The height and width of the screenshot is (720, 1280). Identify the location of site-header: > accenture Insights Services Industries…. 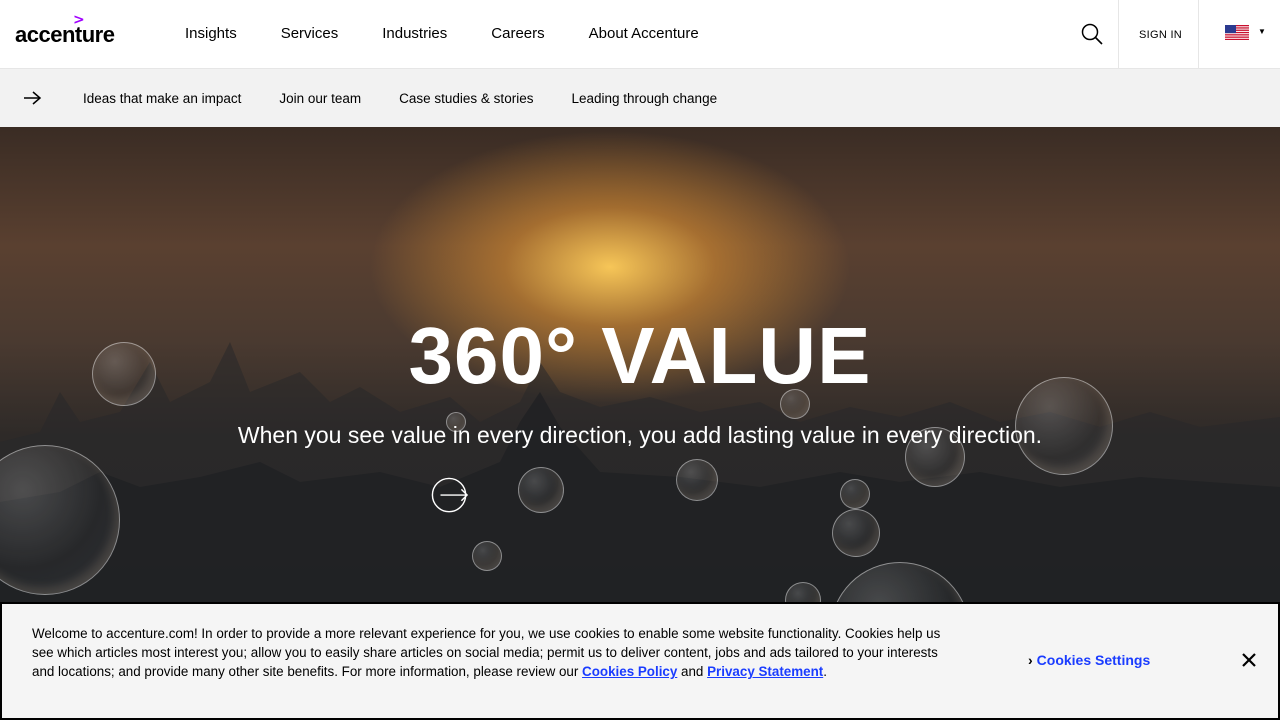
(640, 34).